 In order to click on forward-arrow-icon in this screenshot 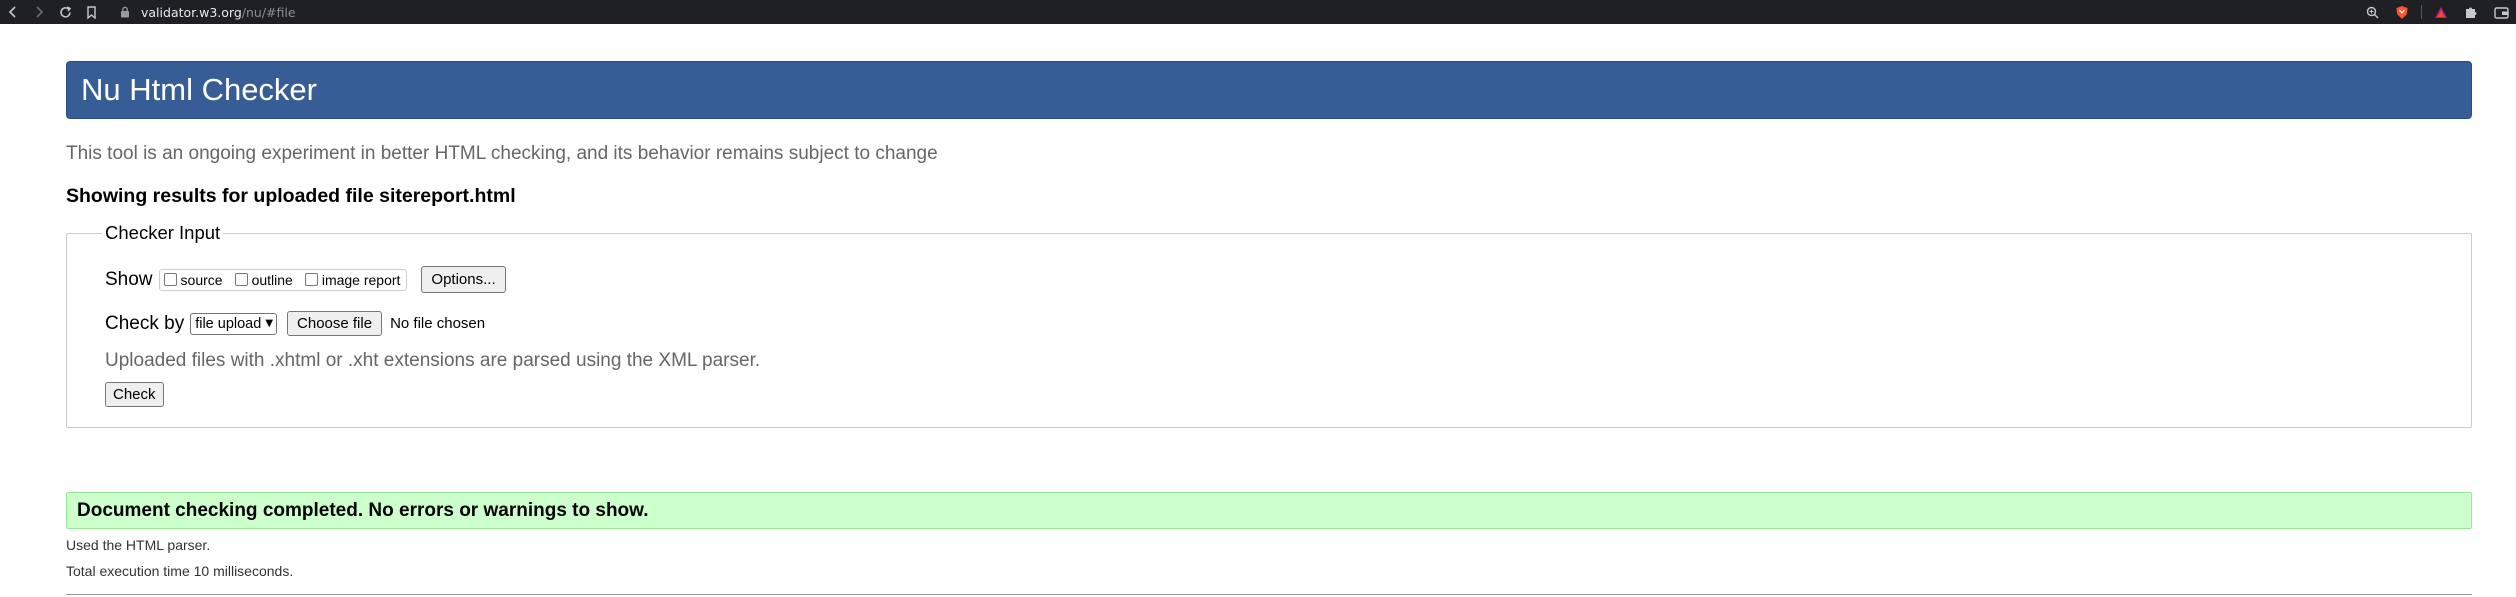, I will do `click(39, 12)`.